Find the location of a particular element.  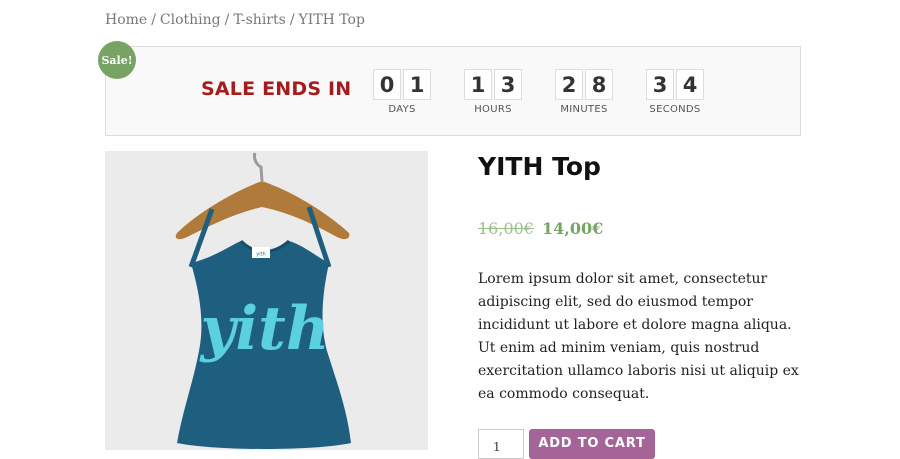

breadcrumb-current: YITH Top is located at coordinates (331, 20).